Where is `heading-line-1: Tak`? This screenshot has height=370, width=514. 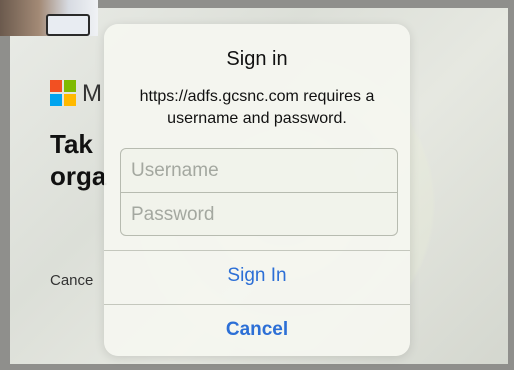 heading-line-1: Tak is located at coordinates (71, 144).